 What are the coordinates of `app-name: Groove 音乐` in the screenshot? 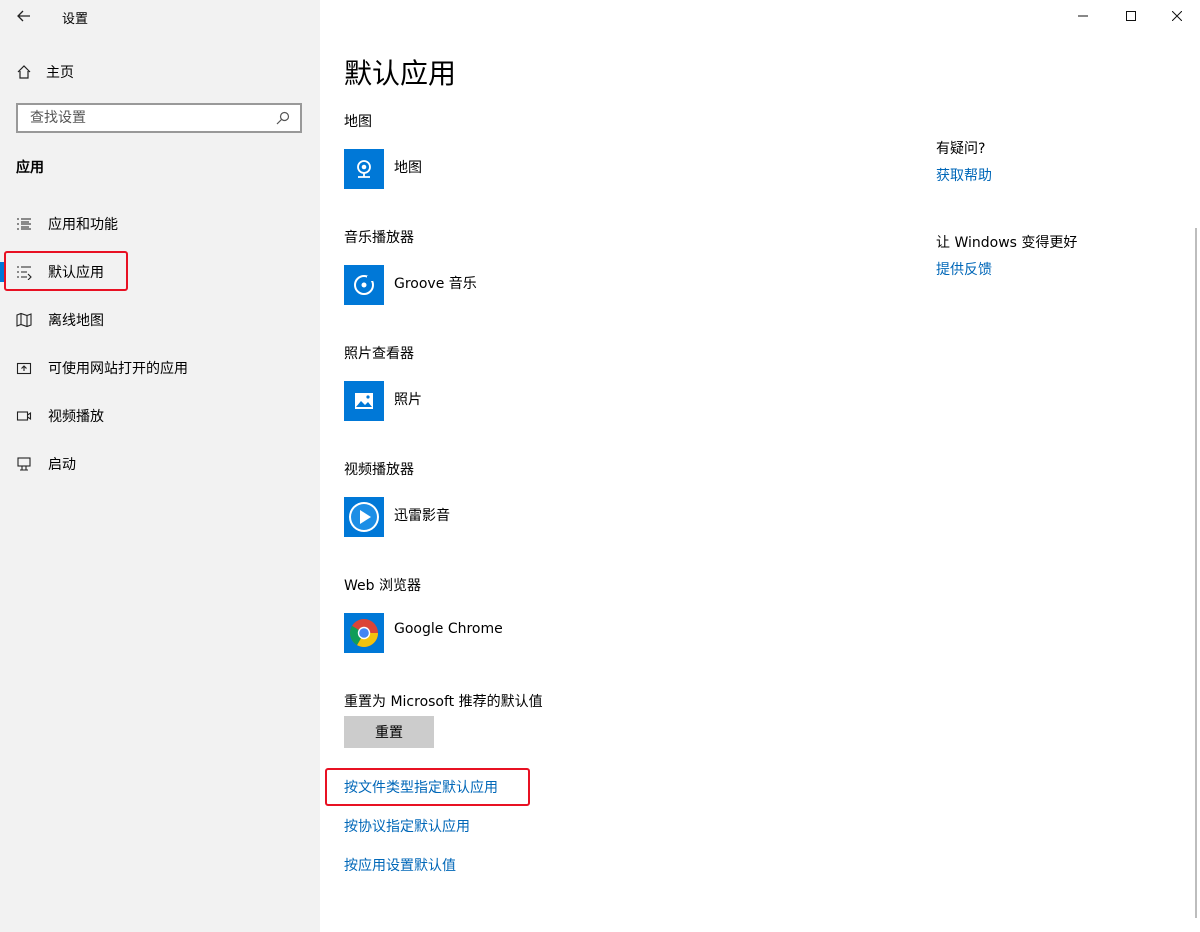 It's located at (435, 284).